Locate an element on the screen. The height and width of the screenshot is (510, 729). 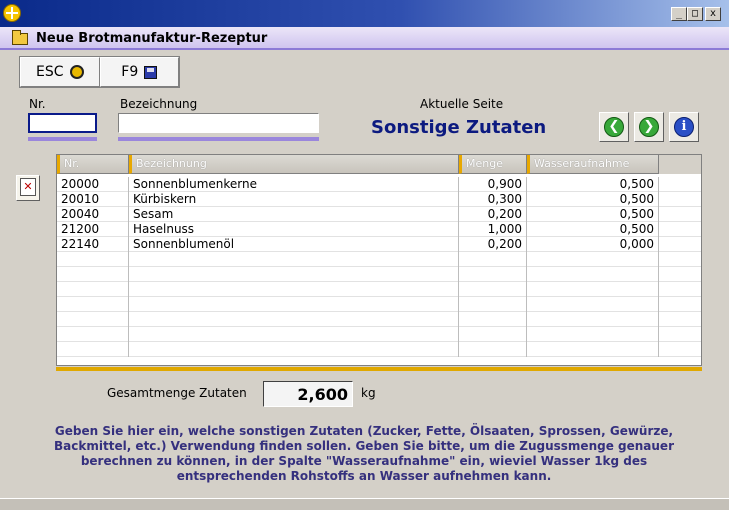
next-page-button: ❯ is located at coordinates (649, 127).